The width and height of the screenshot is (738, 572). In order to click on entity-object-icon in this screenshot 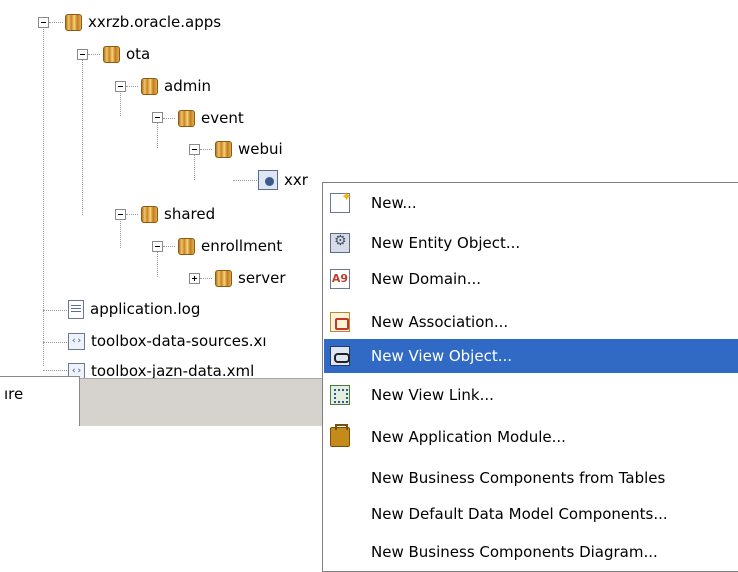, I will do `click(340, 243)`.